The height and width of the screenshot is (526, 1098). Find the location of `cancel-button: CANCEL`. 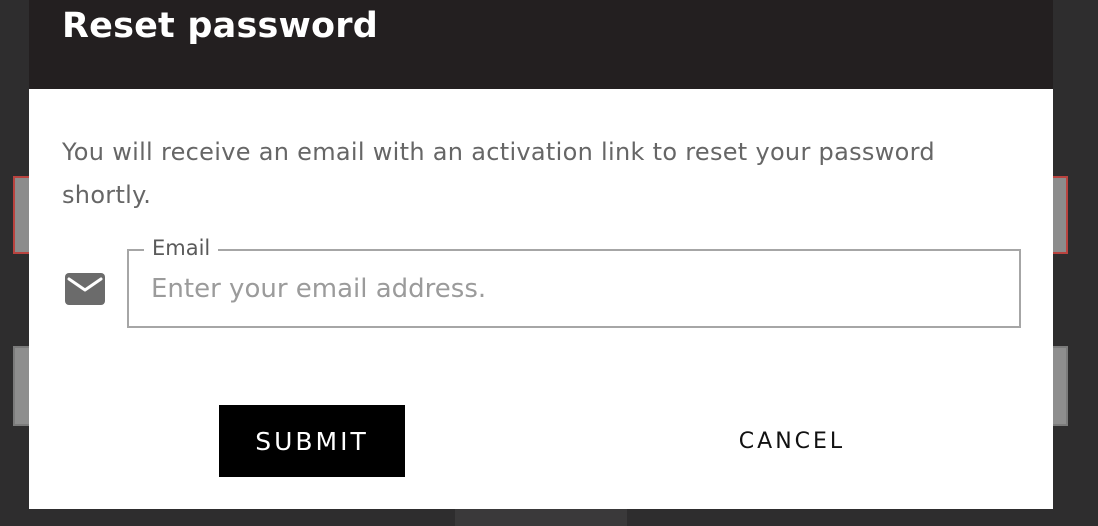

cancel-button: CANCEL is located at coordinates (792, 441).